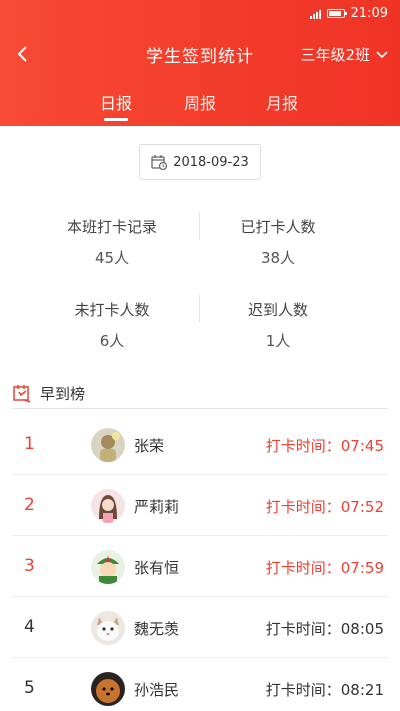 This screenshot has height=711, width=400. Describe the element at coordinates (315, 14) in the screenshot. I see `signal-icon` at that location.